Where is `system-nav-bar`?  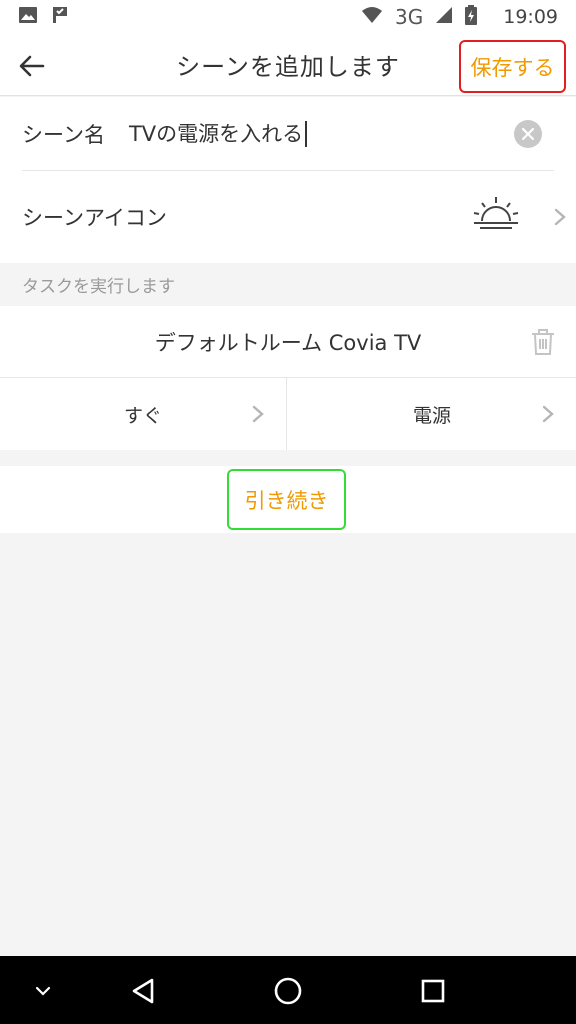 system-nav-bar is located at coordinates (288, 990).